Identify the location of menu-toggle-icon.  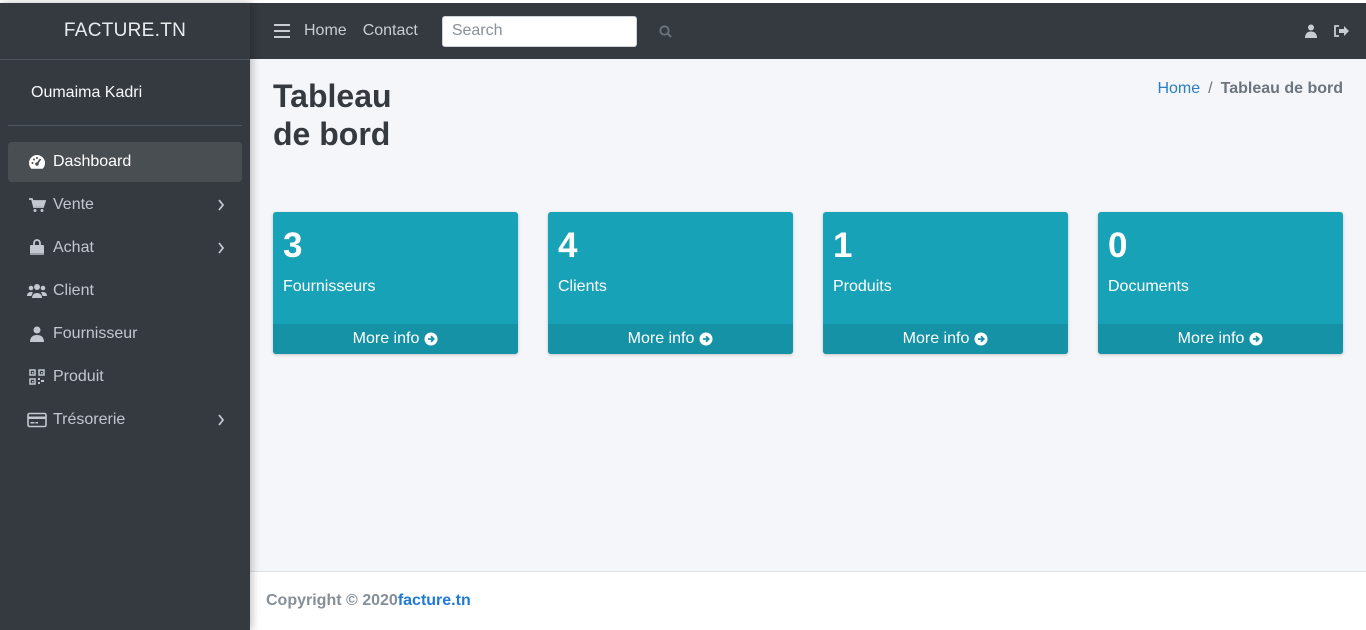
(282, 31).